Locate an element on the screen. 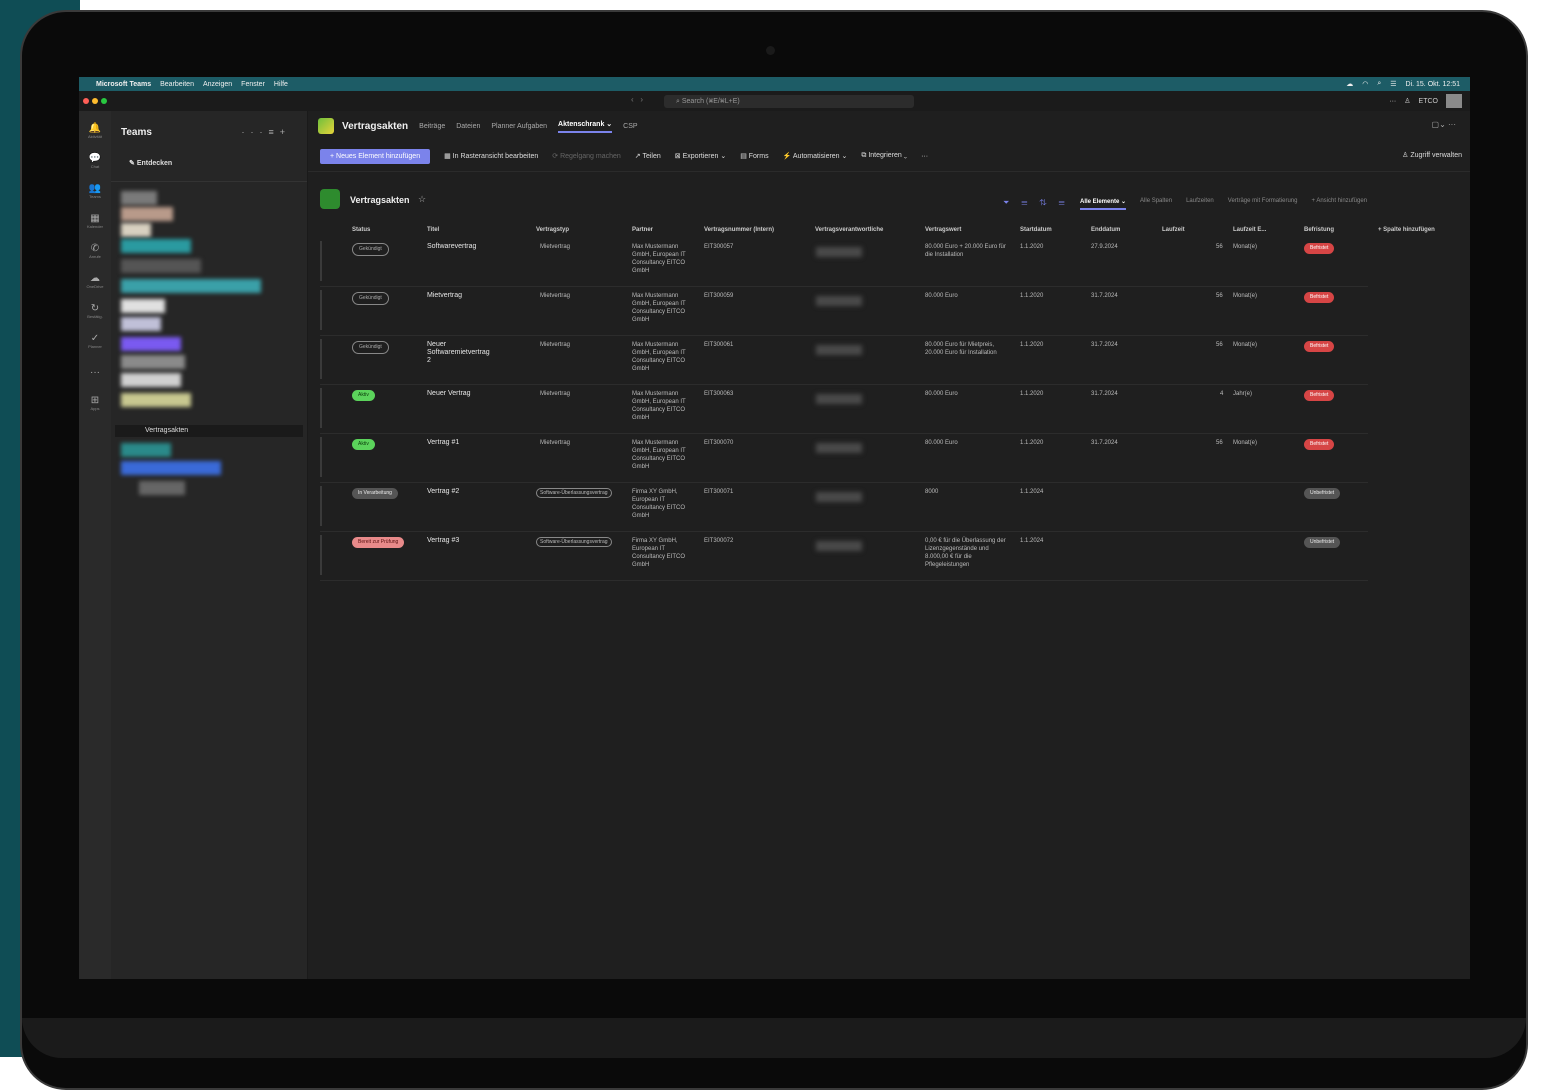 The width and height of the screenshot is (1542, 1090). manage-access-button: ♙ Zugriff verwalten is located at coordinates (1432, 155).